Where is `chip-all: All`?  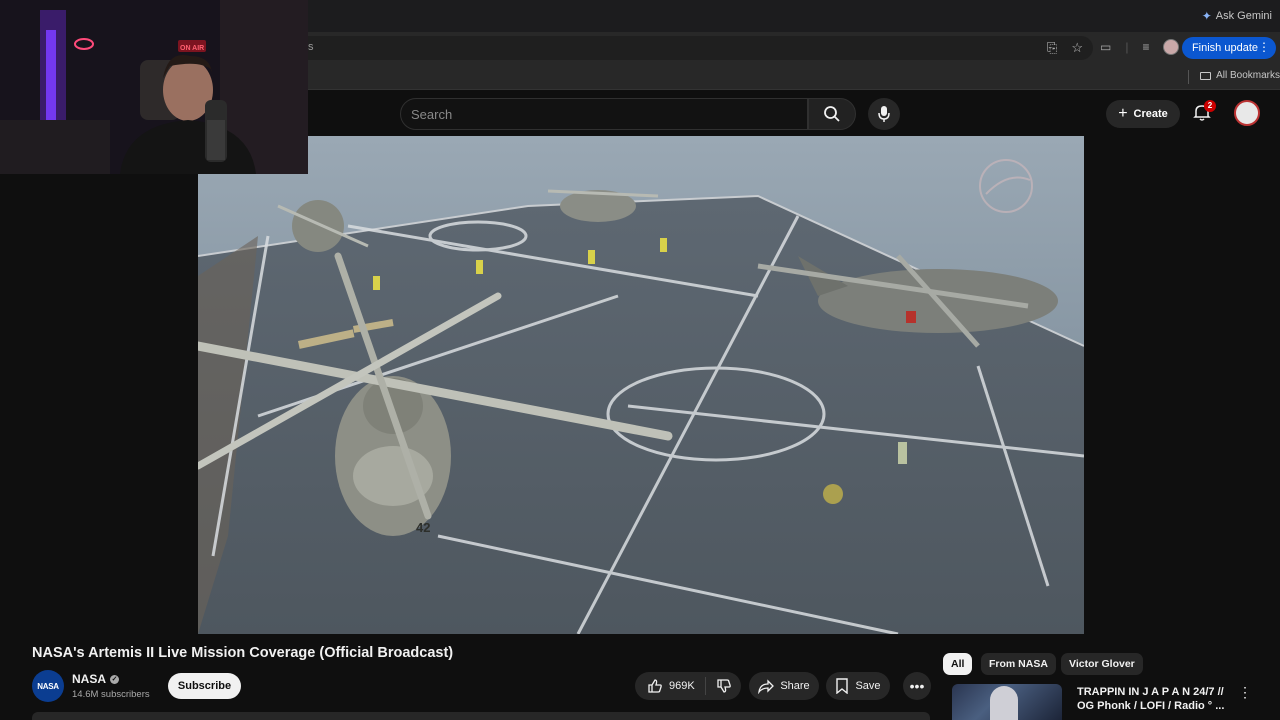
chip-all: All is located at coordinates (958, 664).